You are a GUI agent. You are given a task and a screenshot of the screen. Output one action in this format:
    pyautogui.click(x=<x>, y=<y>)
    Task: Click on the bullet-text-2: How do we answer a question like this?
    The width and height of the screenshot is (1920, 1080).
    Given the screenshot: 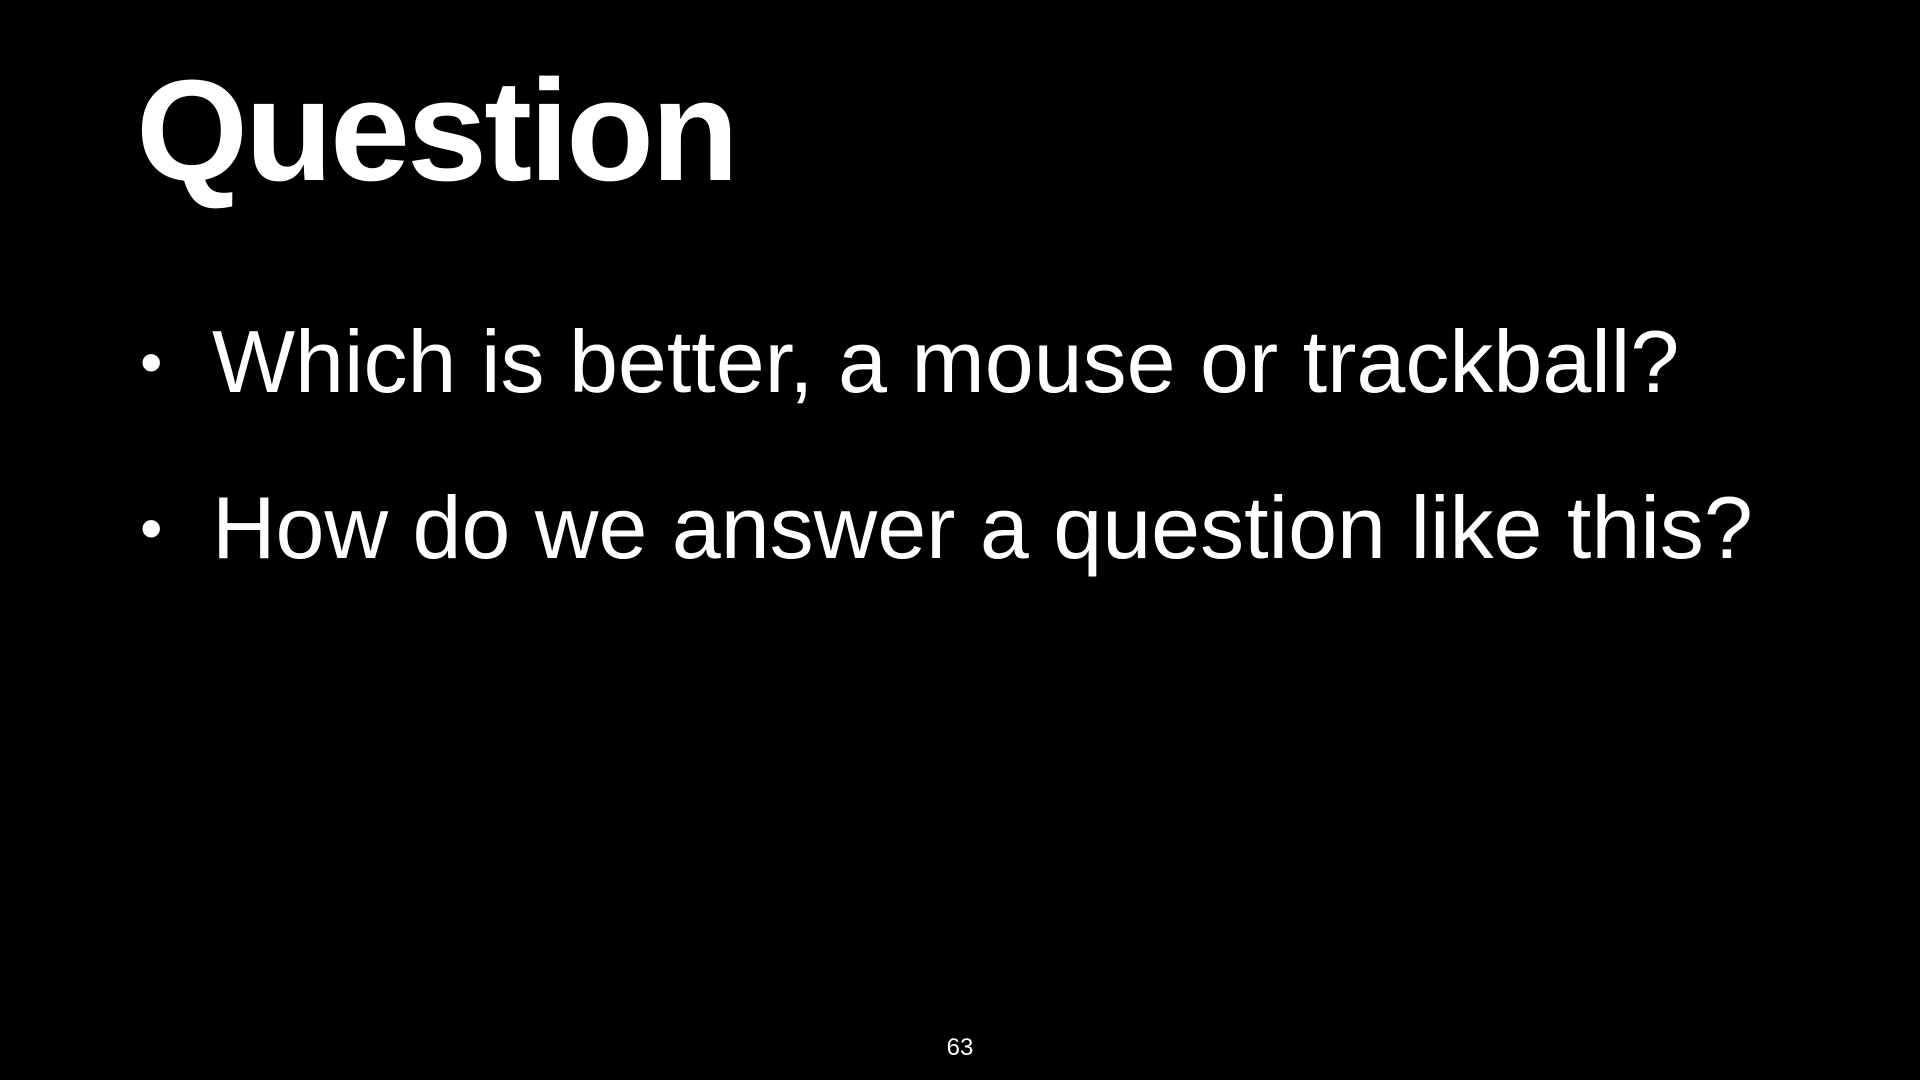 What is the action you would take?
    pyautogui.click(x=982, y=527)
    